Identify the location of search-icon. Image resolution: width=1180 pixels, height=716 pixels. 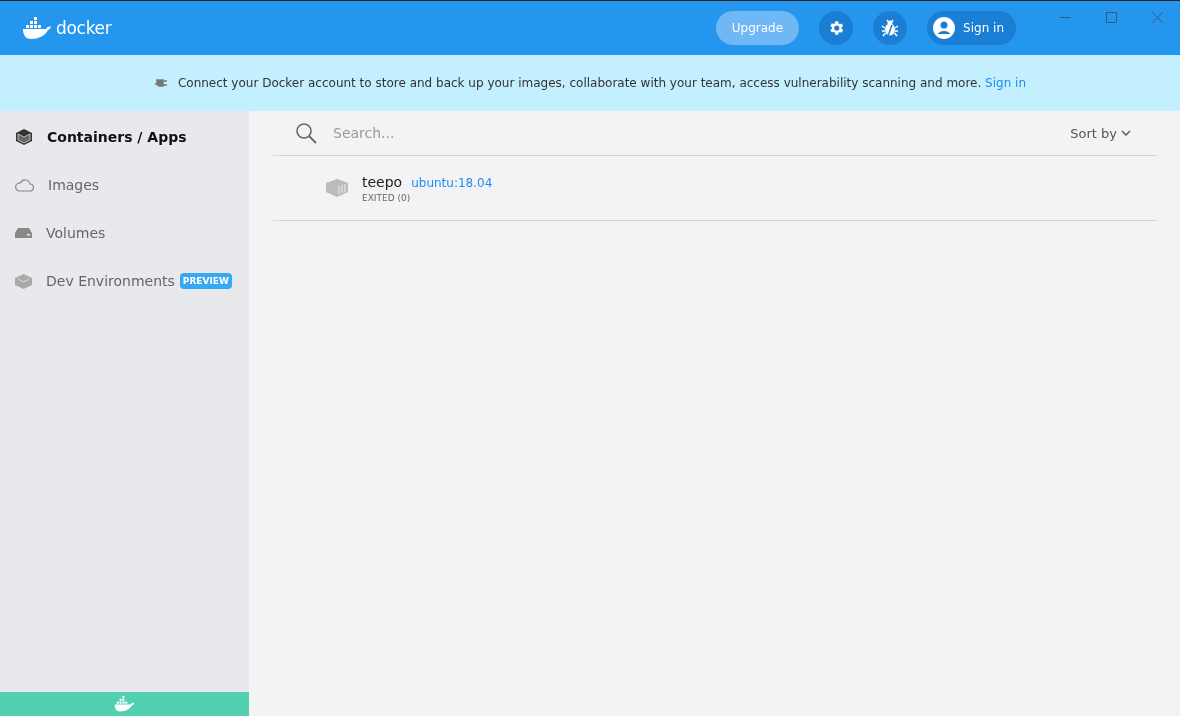
(306, 133).